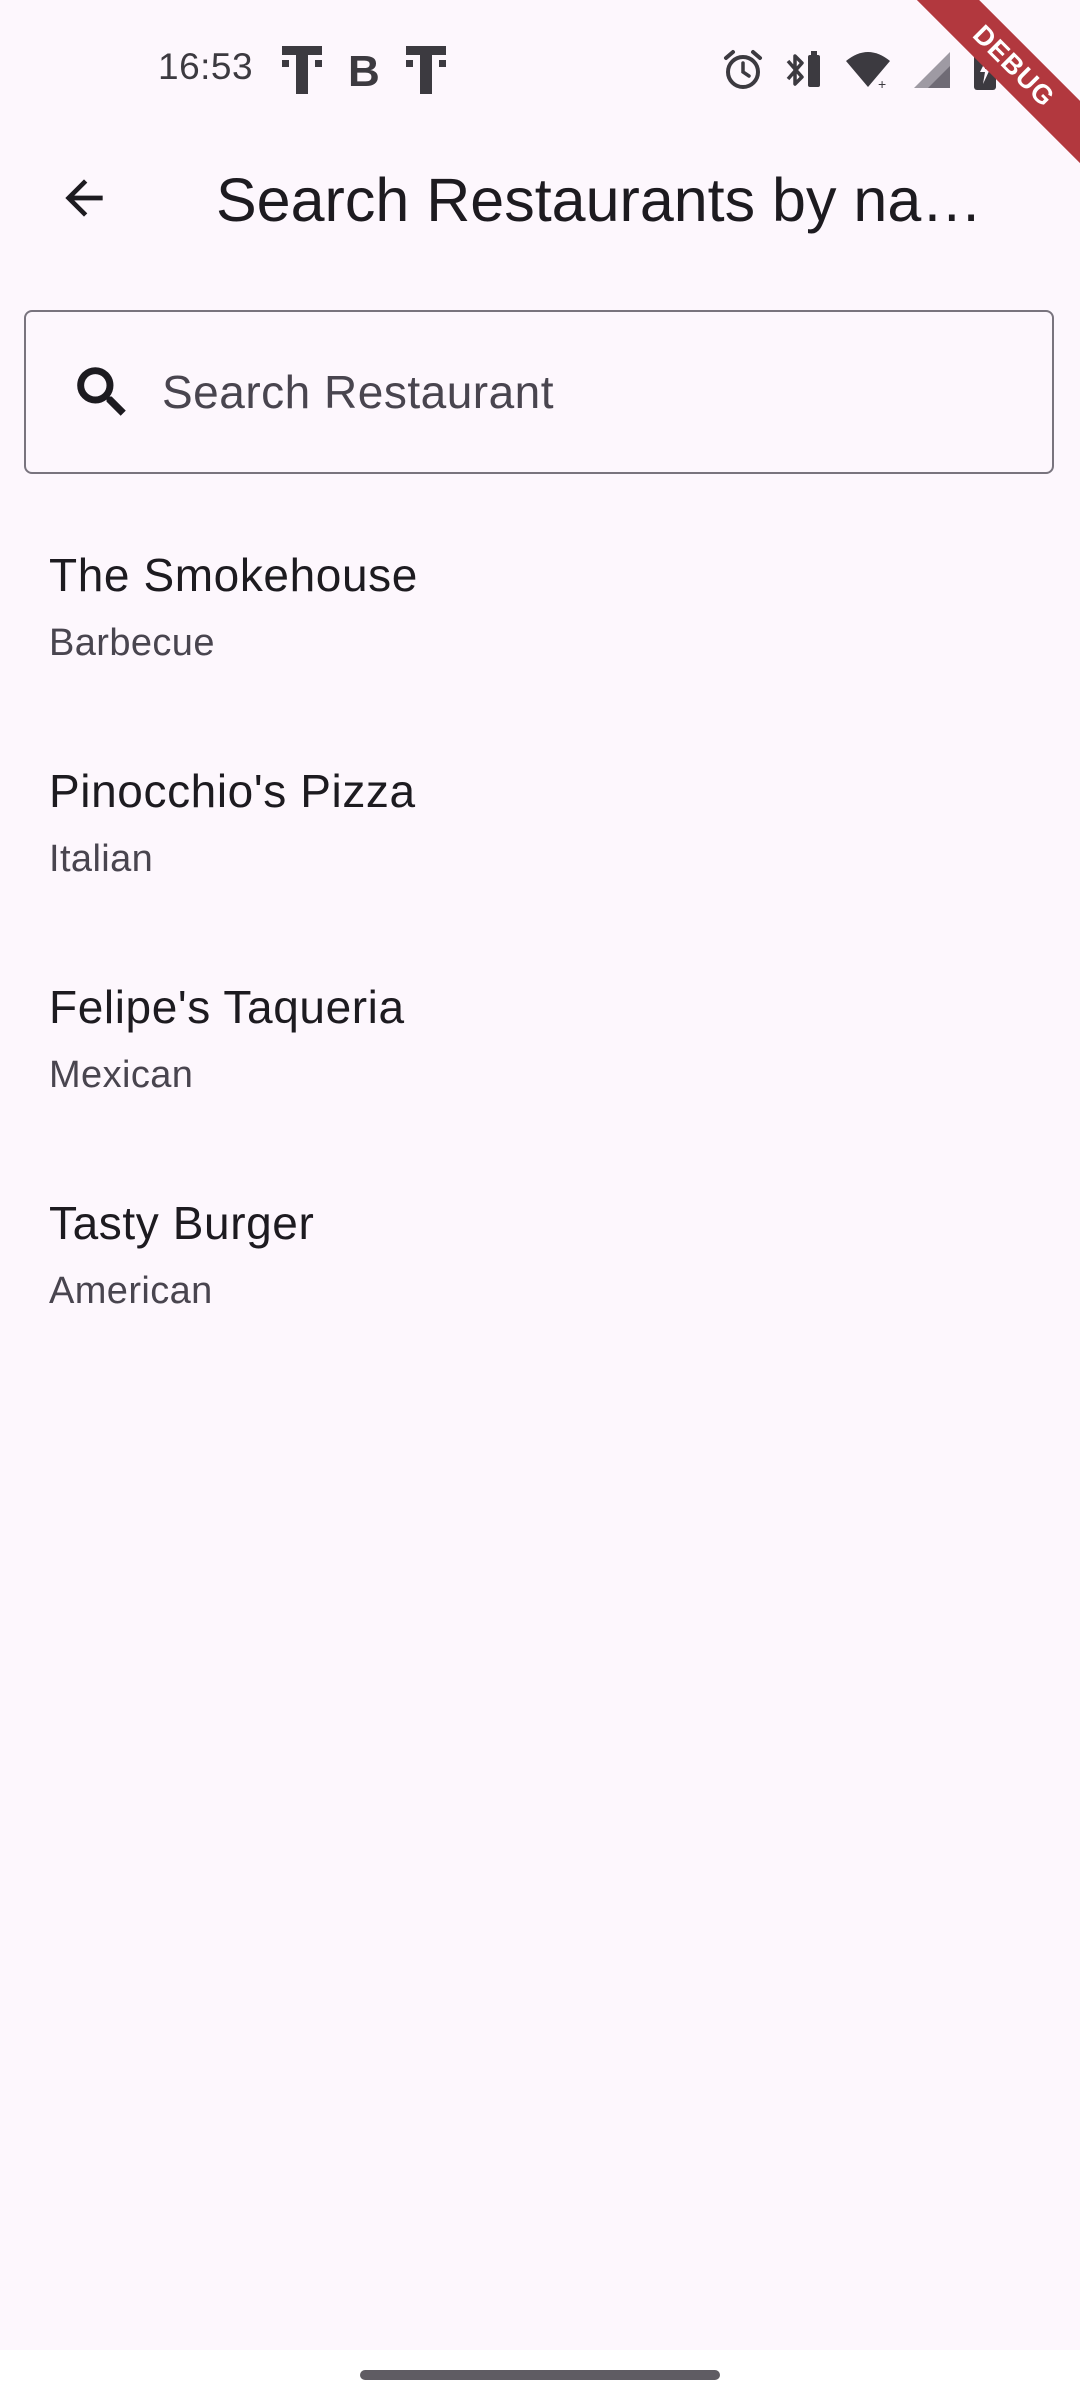 The image size is (1080, 2400). I want to click on back-button, so click(84, 200).